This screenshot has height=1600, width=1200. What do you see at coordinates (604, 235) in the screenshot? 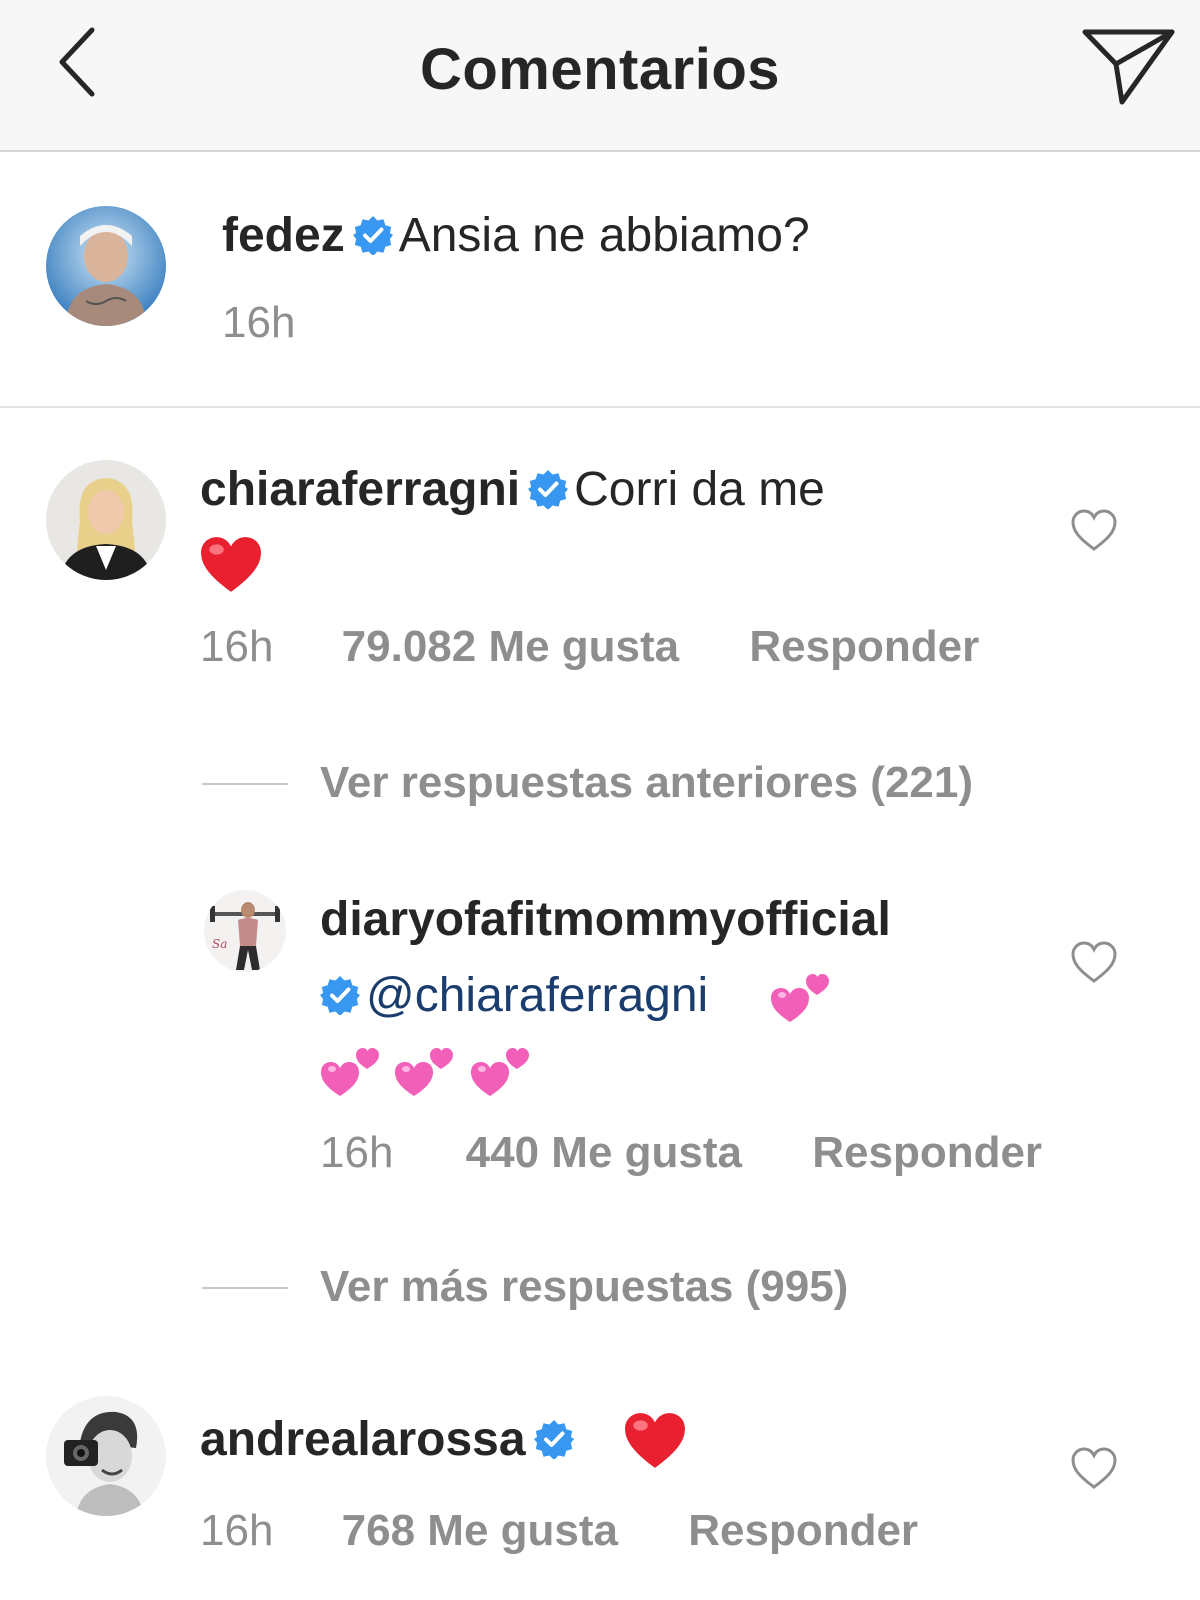
I see `caption-text: Ansia ne abbiamo?` at bounding box center [604, 235].